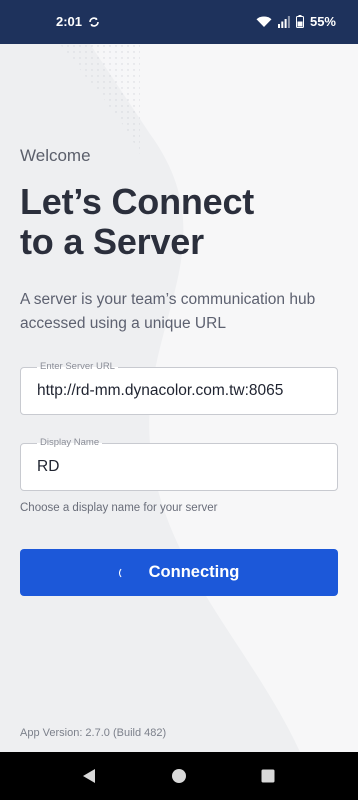  I want to click on connect-button: Connecting, so click(179, 572).